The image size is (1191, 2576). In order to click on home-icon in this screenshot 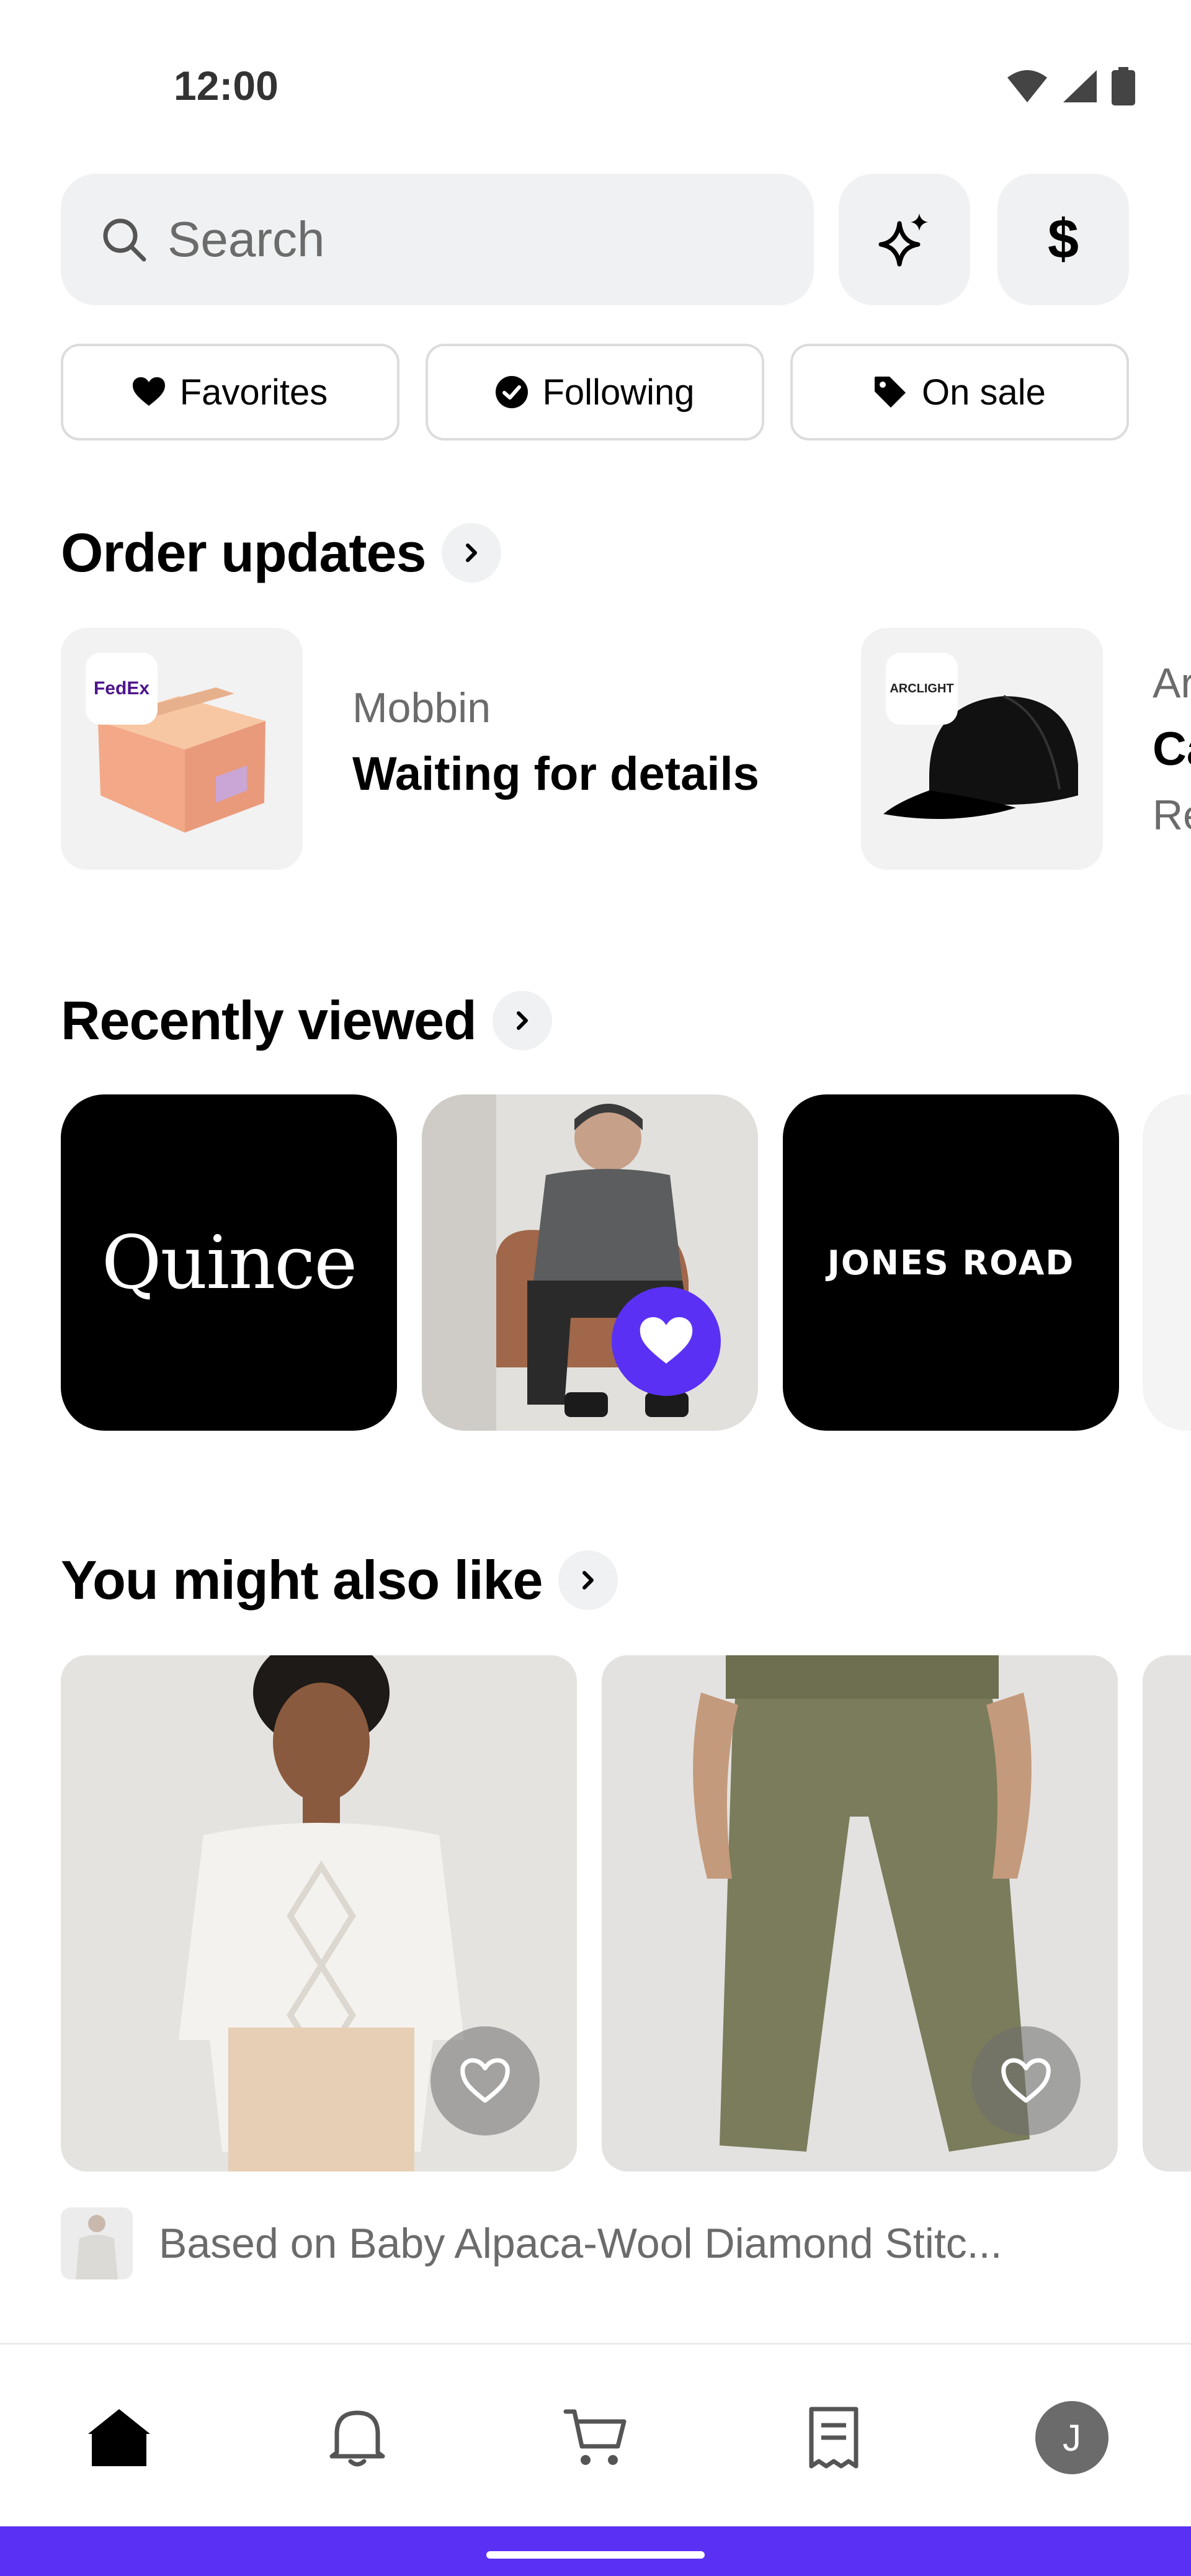, I will do `click(119, 2437)`.